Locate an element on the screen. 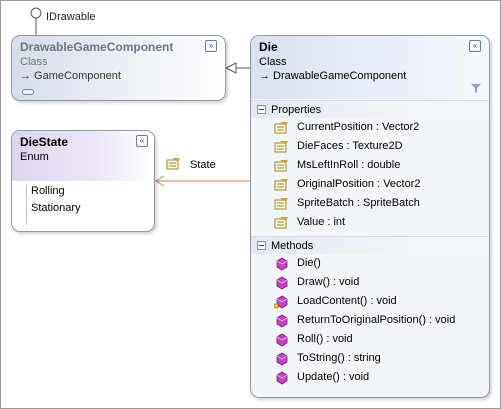  property-label: OriginalPosition : Vector2 is located at coordinates (359, 184).